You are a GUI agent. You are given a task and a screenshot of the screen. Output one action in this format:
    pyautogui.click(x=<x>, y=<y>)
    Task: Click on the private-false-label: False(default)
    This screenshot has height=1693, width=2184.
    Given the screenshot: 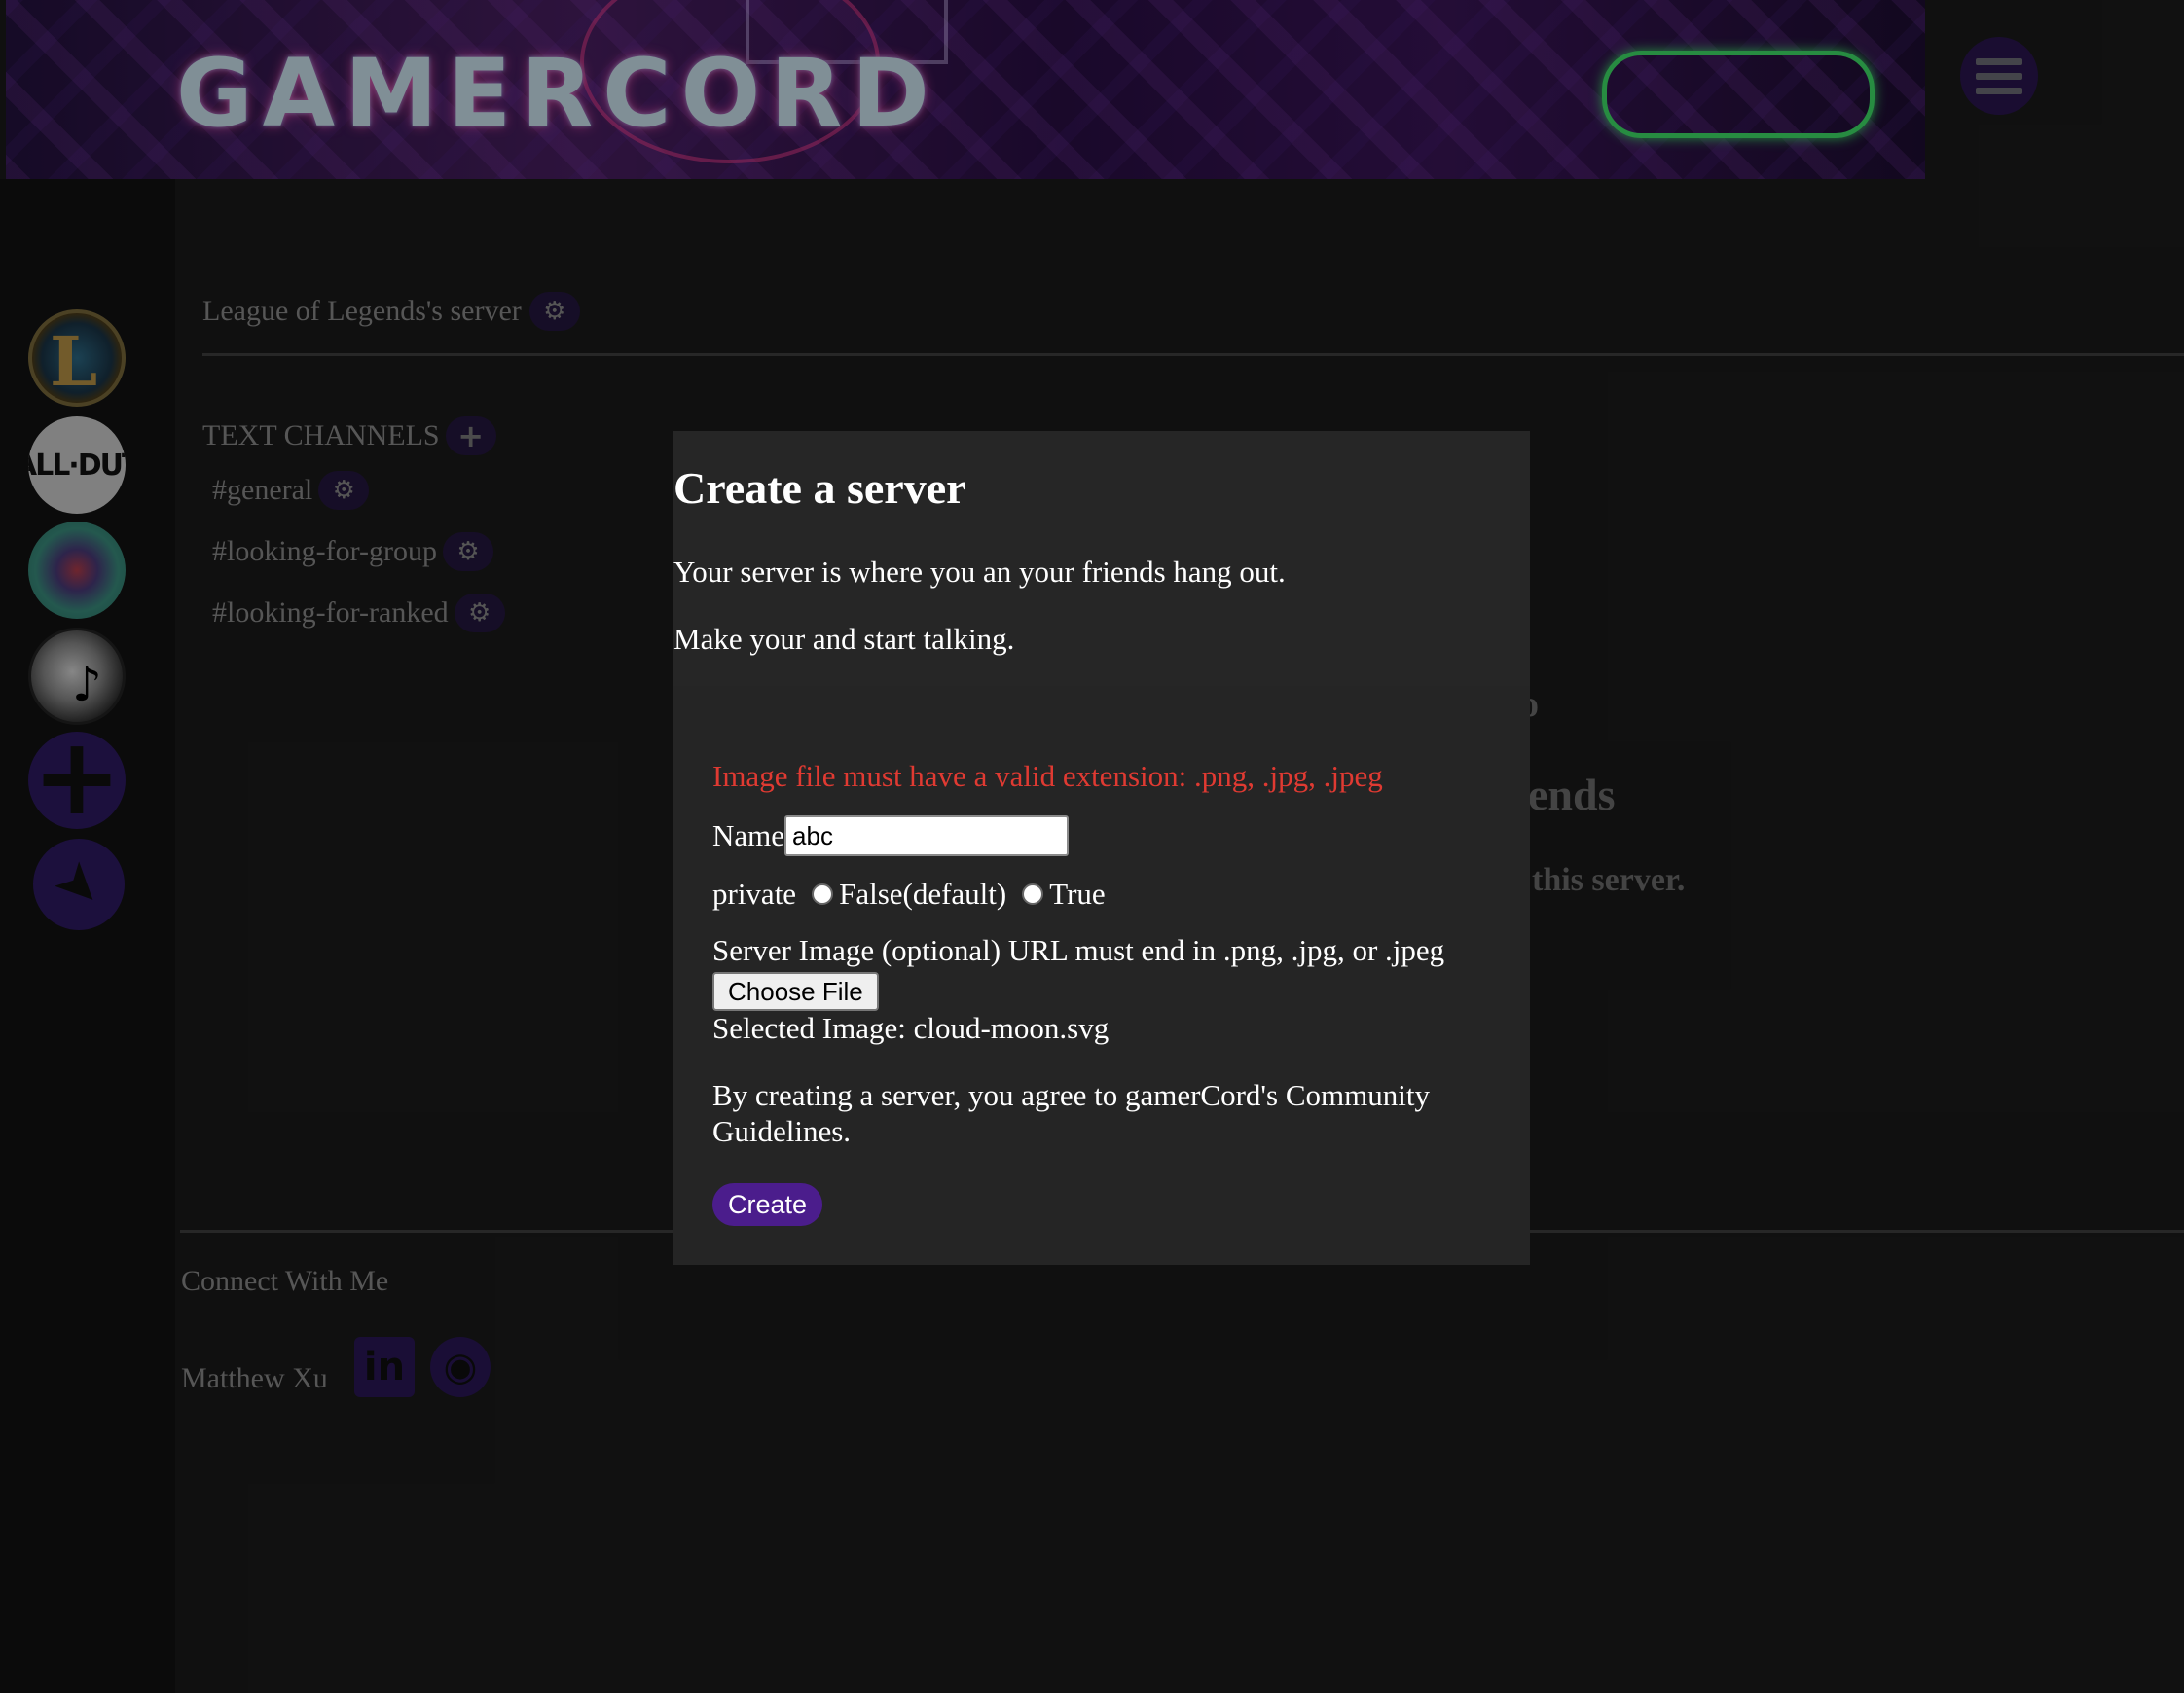 What is the action you would take?
    pyautogui.click(x=922, y=894)
    